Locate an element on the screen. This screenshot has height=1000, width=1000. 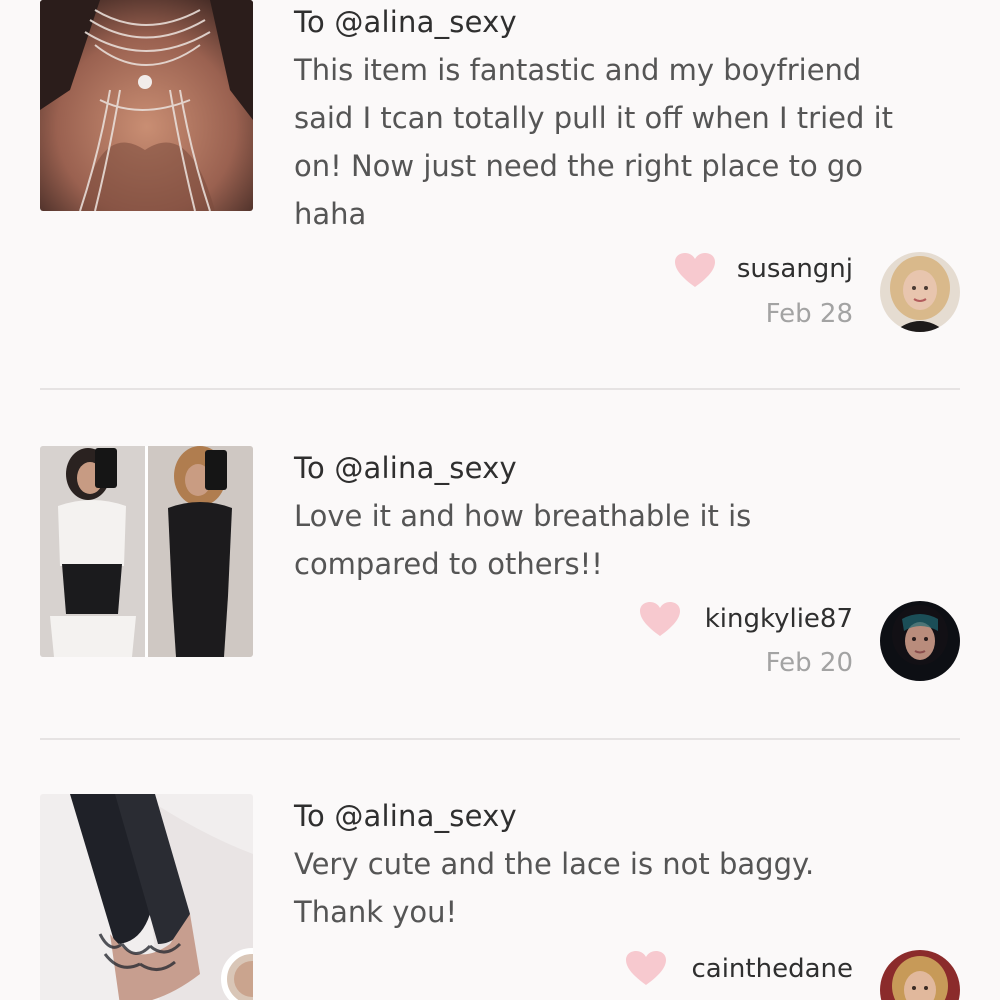
review-text-line: compared to others!! is located at coordinates (448, 564).